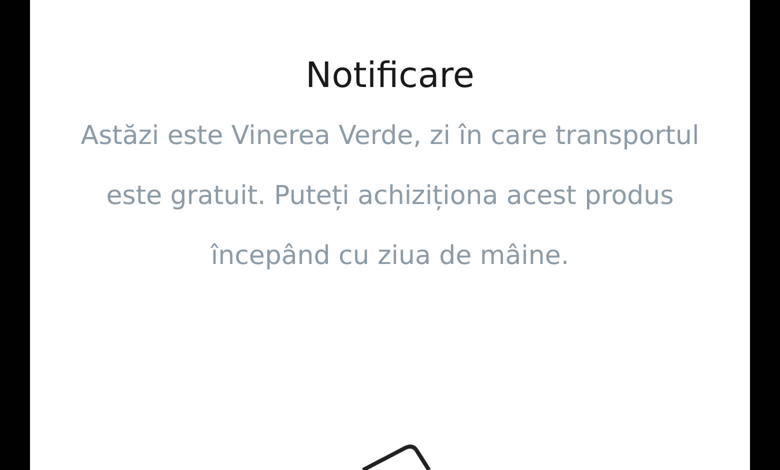  Describe the element at coordinates (390, 76) in the screenshot. I see `dialog-title: Notificare` at that location.